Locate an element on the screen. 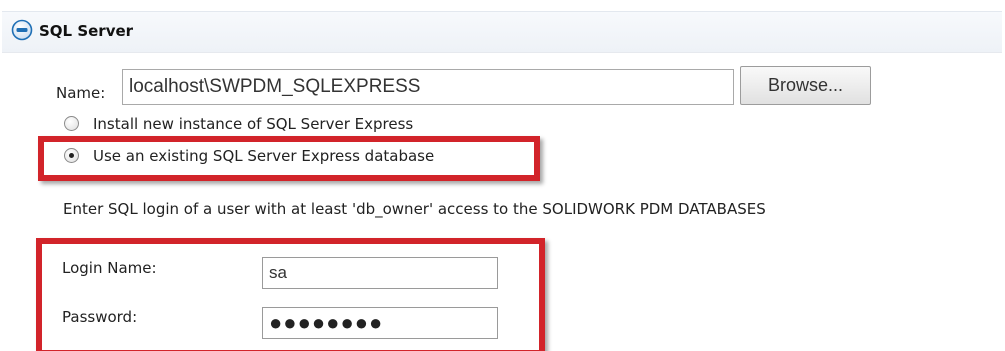  minus-circle-icon is located at coordinates (22, 30).